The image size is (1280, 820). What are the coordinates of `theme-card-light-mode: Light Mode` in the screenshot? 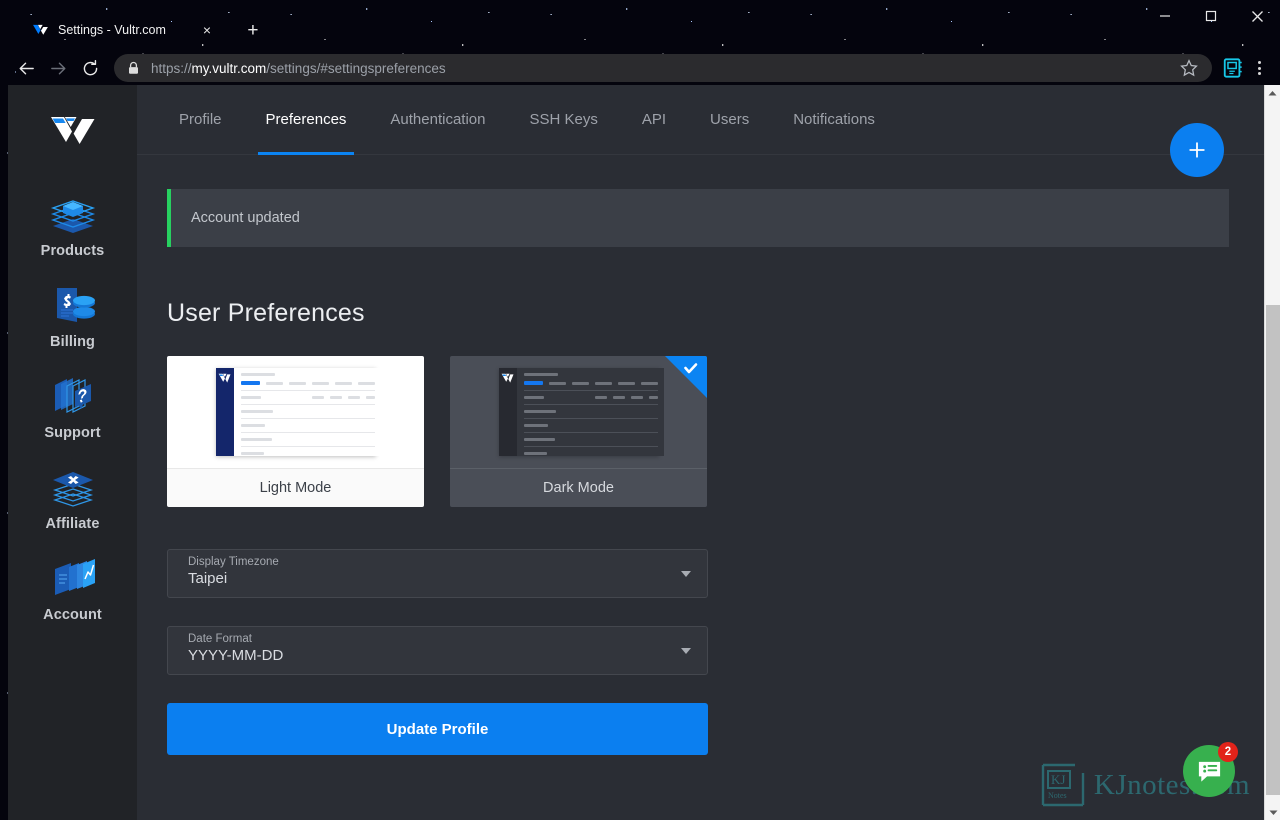 It's located at (295, 431).